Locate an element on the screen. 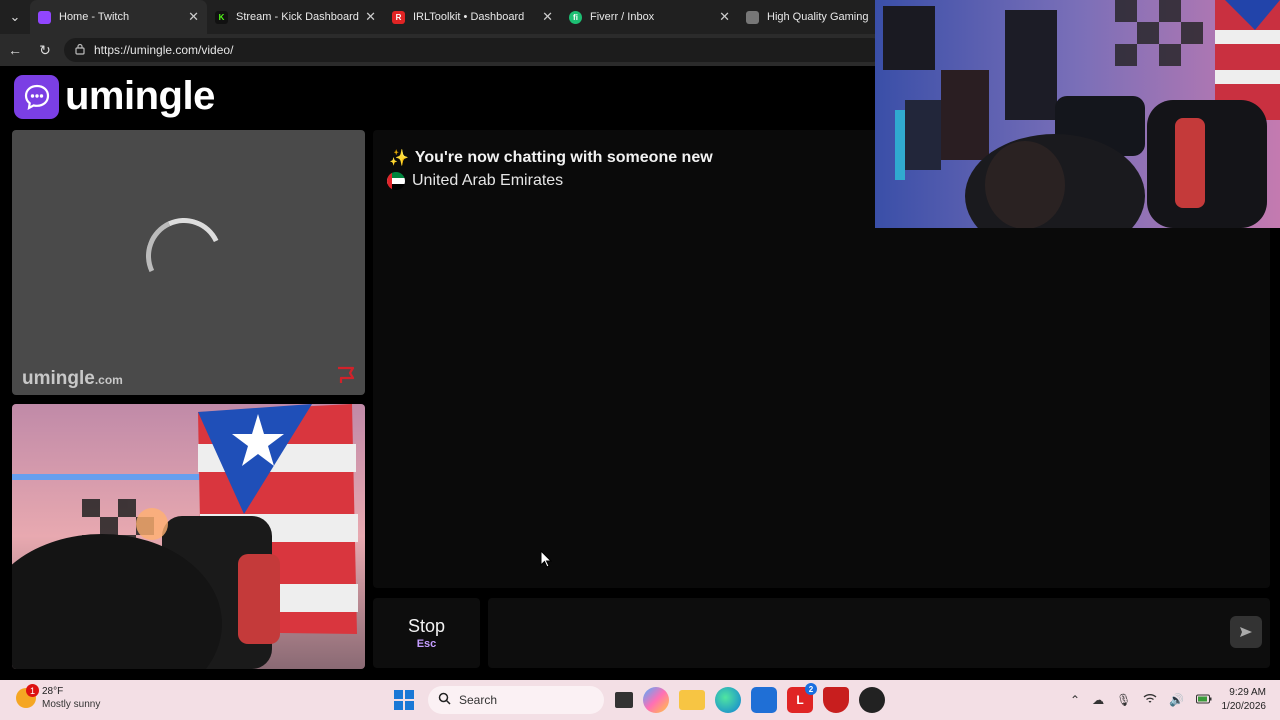  taskbar-apps: Search L2 is located at coordinates (638, 699).